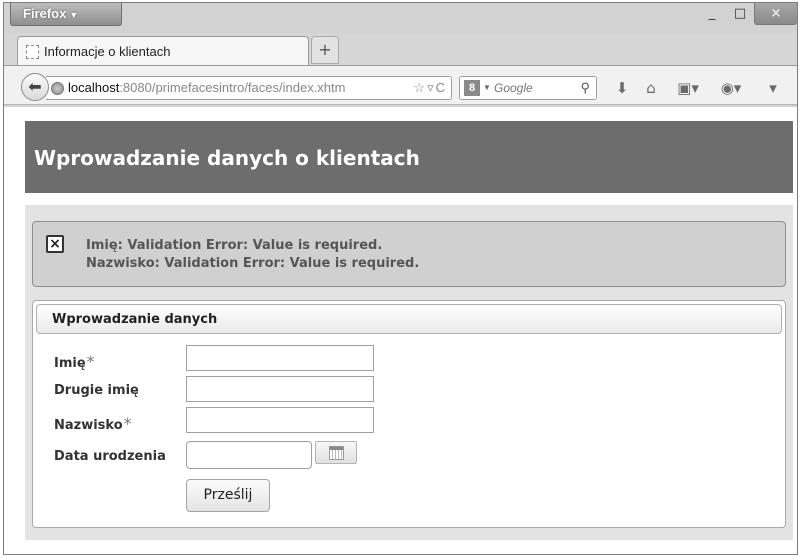 Image resolution: width=800 pixels, height=558 pixels. I want to click on browser-tab: Informacje o klientach, so click(163, 51).